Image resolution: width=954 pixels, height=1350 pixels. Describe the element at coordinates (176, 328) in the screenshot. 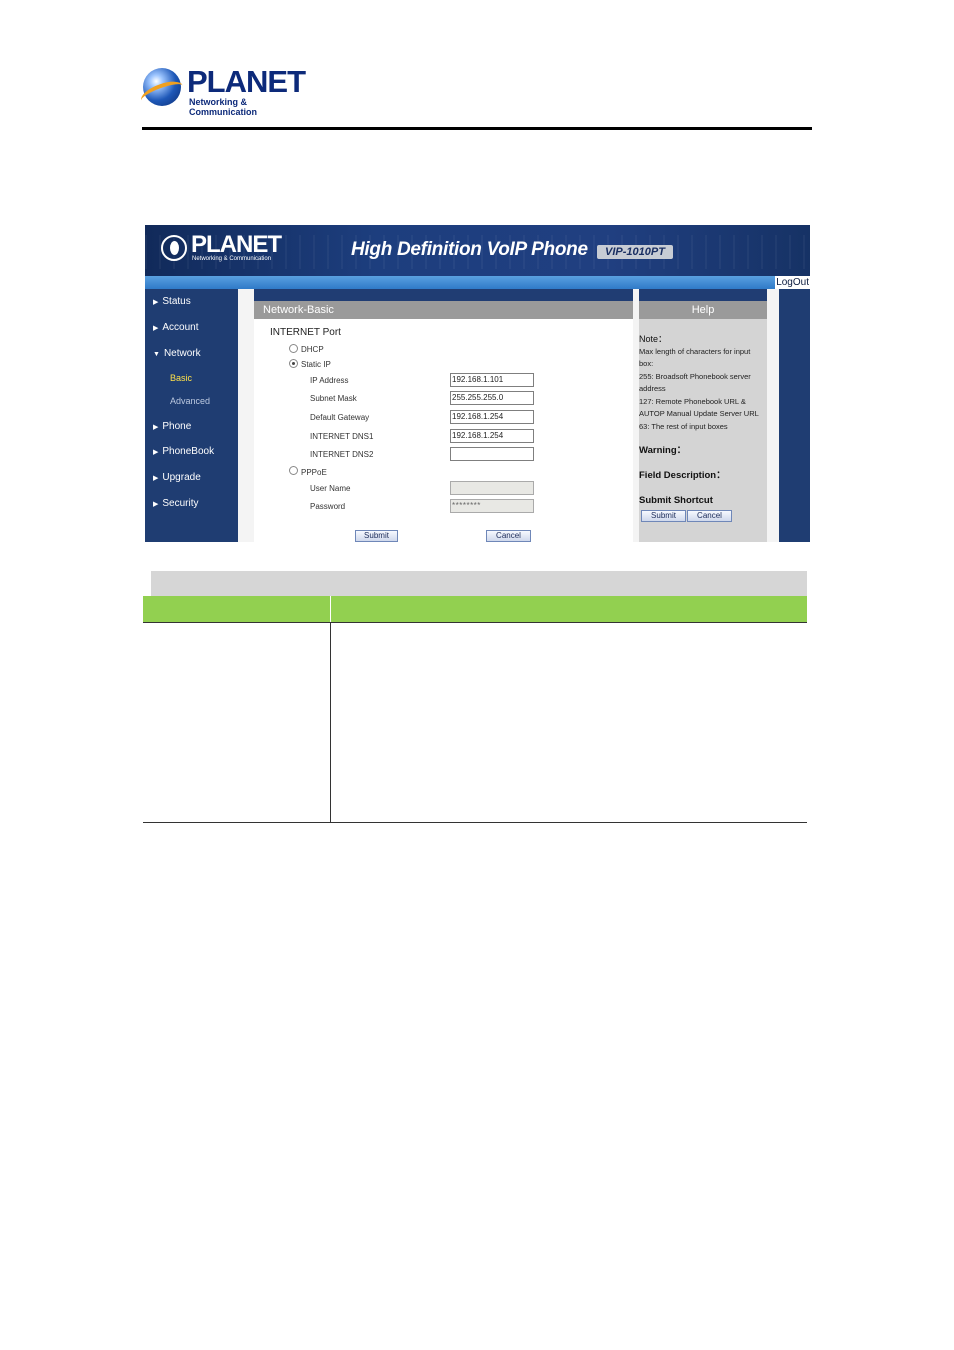

I see `sidebar-item-account: ▶ Account` at that location.